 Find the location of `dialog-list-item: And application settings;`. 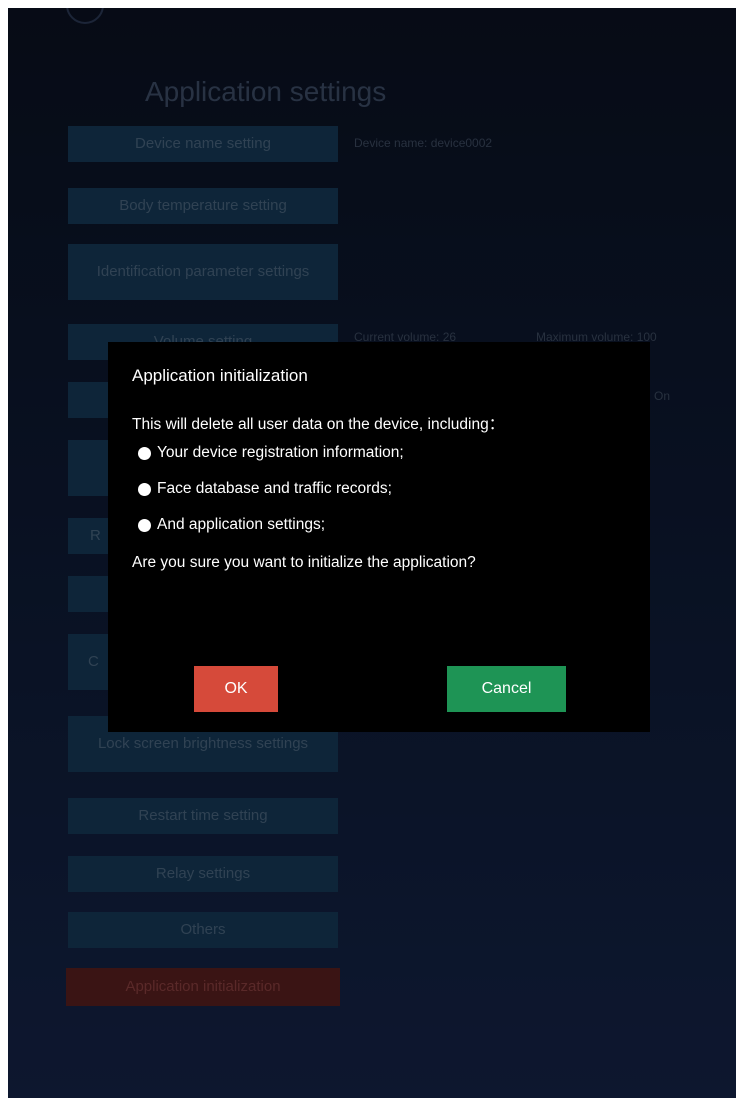

dialog-list-item: And application settings; is located at coordinates (231, 525).